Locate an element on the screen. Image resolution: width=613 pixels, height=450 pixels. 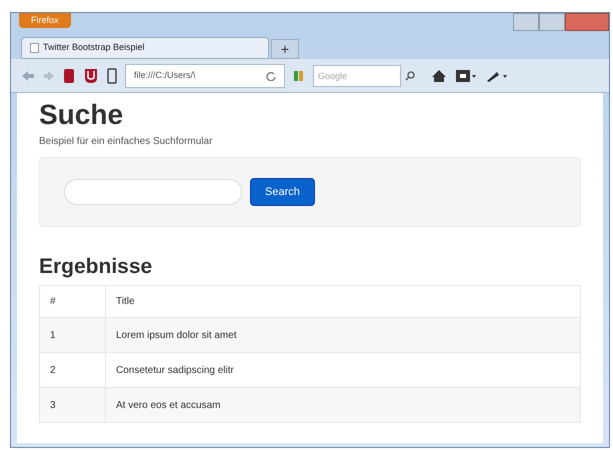
search-icon is located at coordinates (410, 75).